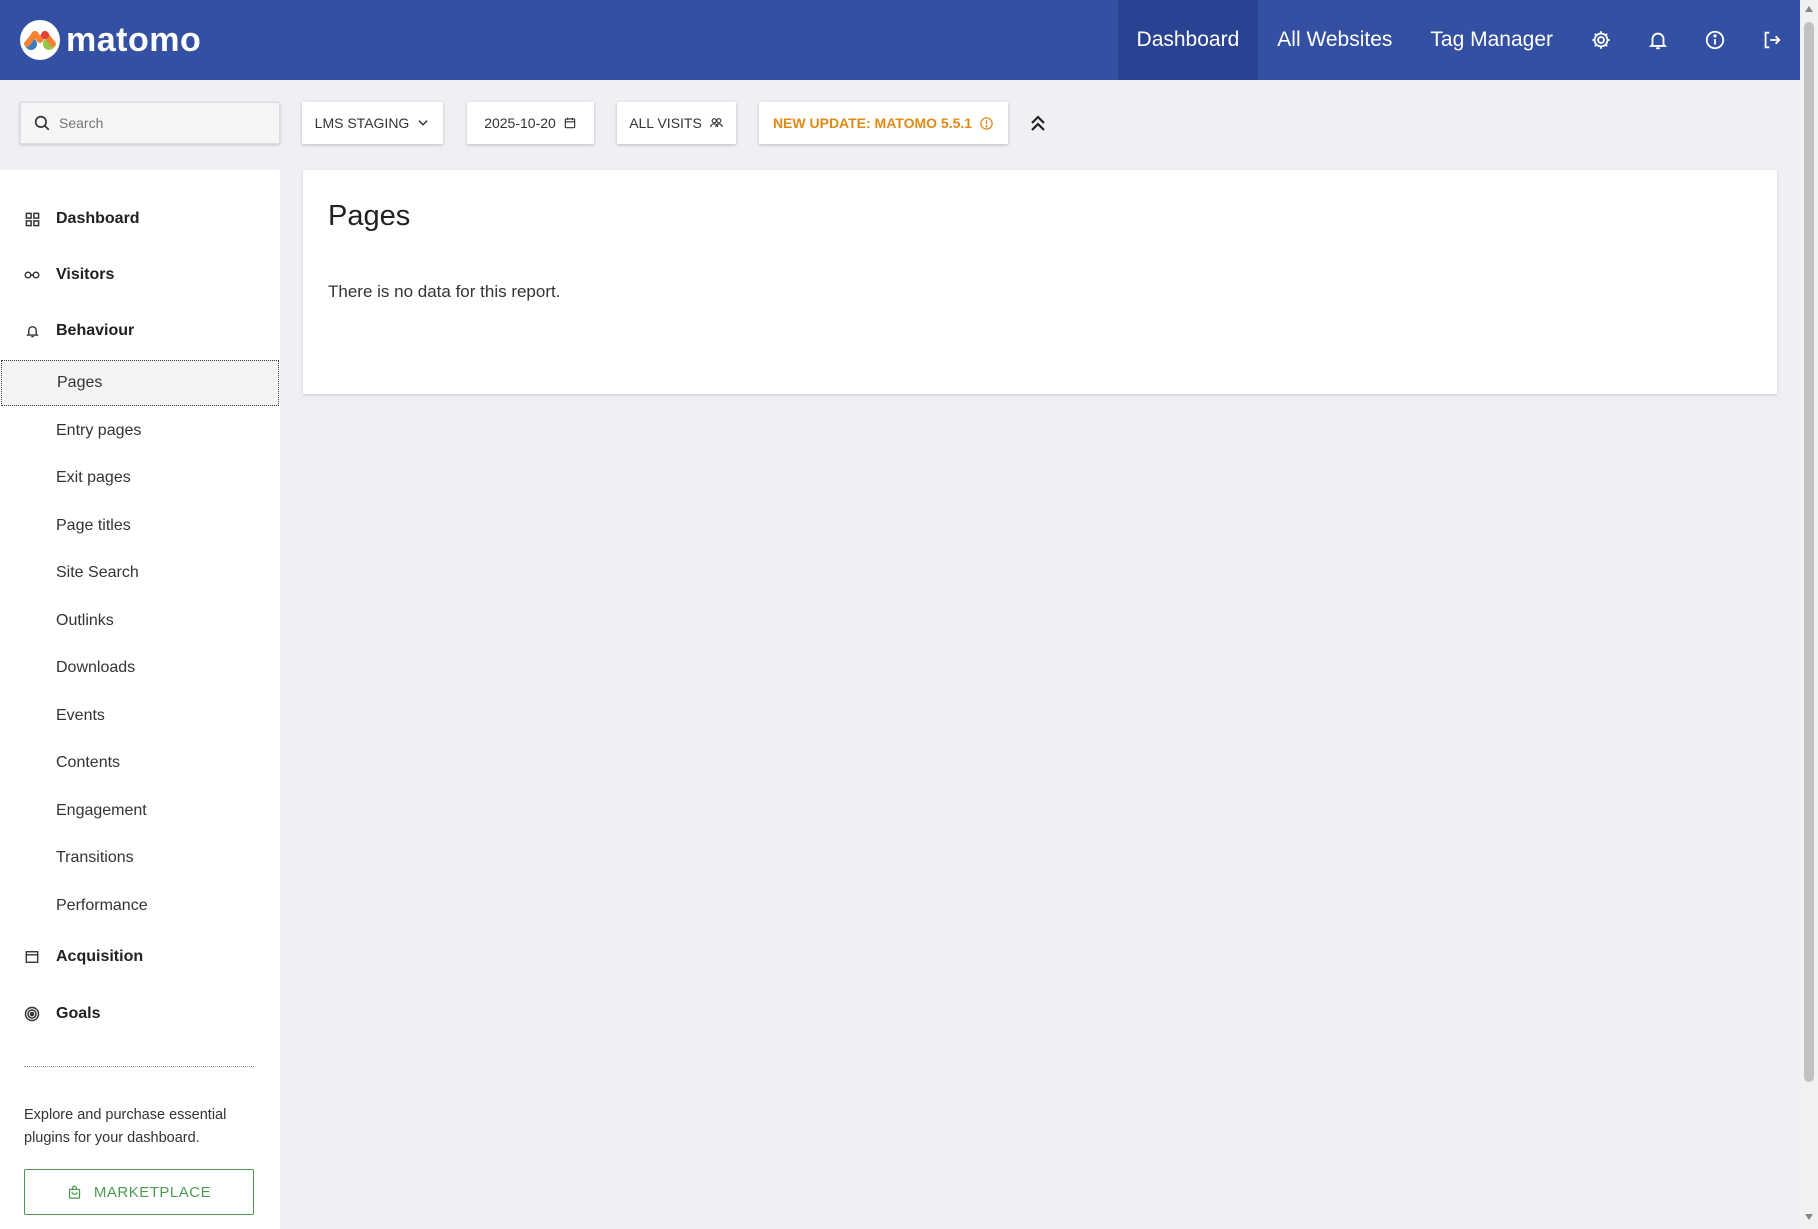 The width and height of the screenshot is (1818, 1229). Describe the element at coordinates (140, 573) in the screenshot. I see `menu-item-site-search: Site Search` at that location.